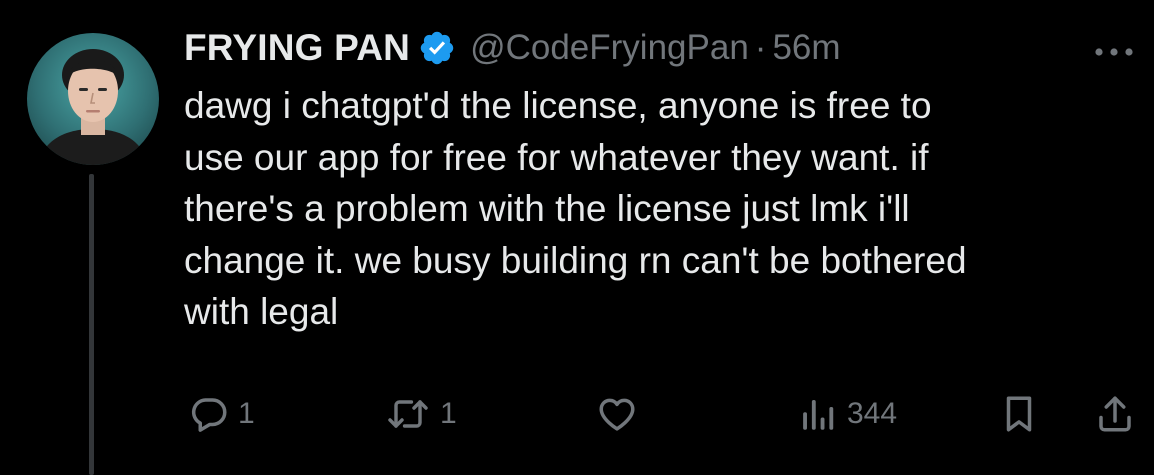  I want to click on user-handle: @CodeFryingPan, so click(609, 48).